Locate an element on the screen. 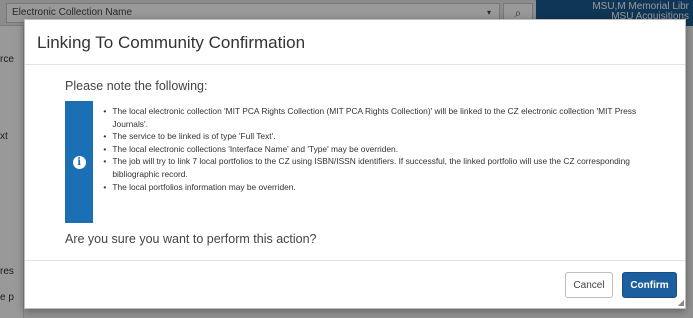 Image resolution: width=693 pixels, height=318 pixels. confirm-button: Confirm is located at coordinates (649, 285).